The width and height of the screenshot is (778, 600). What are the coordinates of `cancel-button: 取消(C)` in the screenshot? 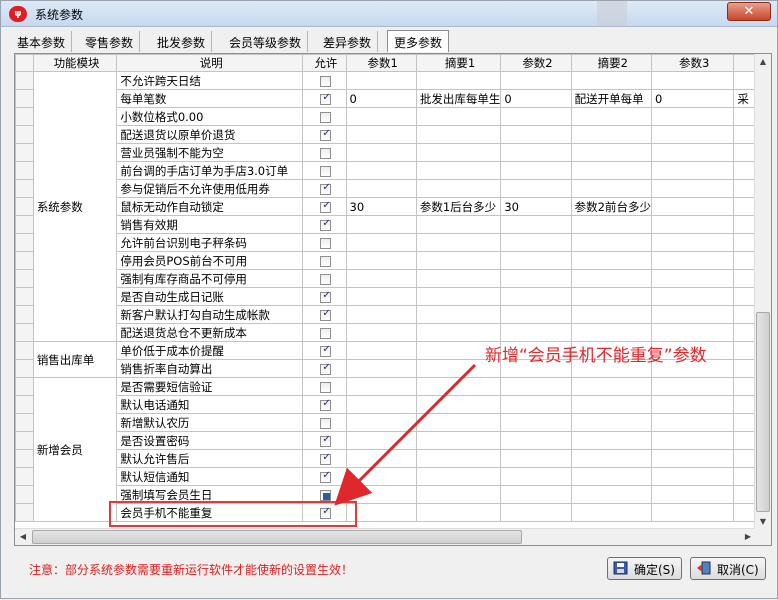 It's located at (728, 568).